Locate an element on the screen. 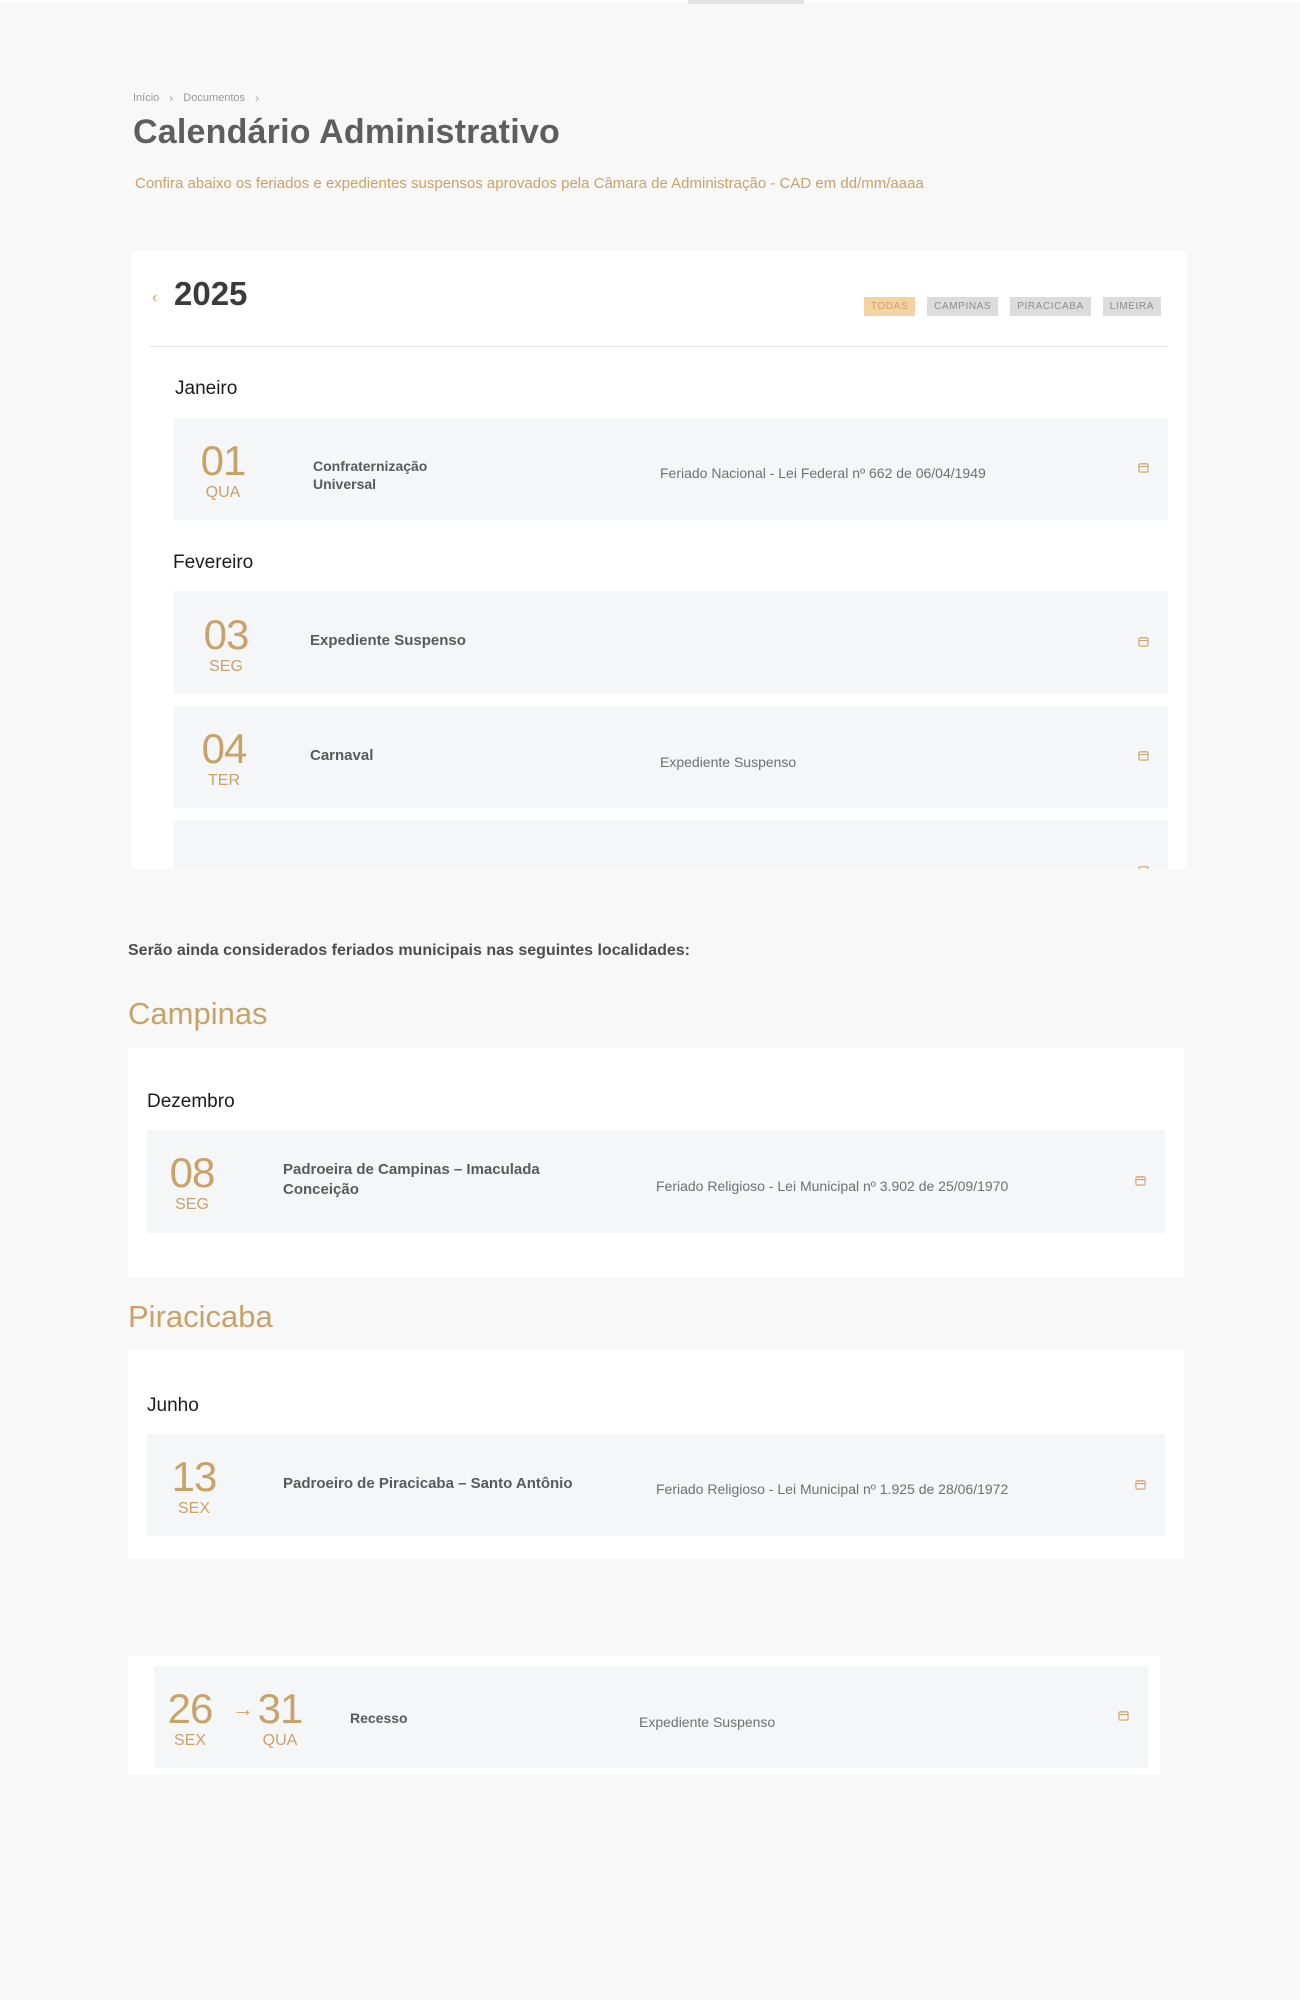 This screenshot has width=1300, height=2000. filter-todas: TODAS is located at coordinates (889, 306).